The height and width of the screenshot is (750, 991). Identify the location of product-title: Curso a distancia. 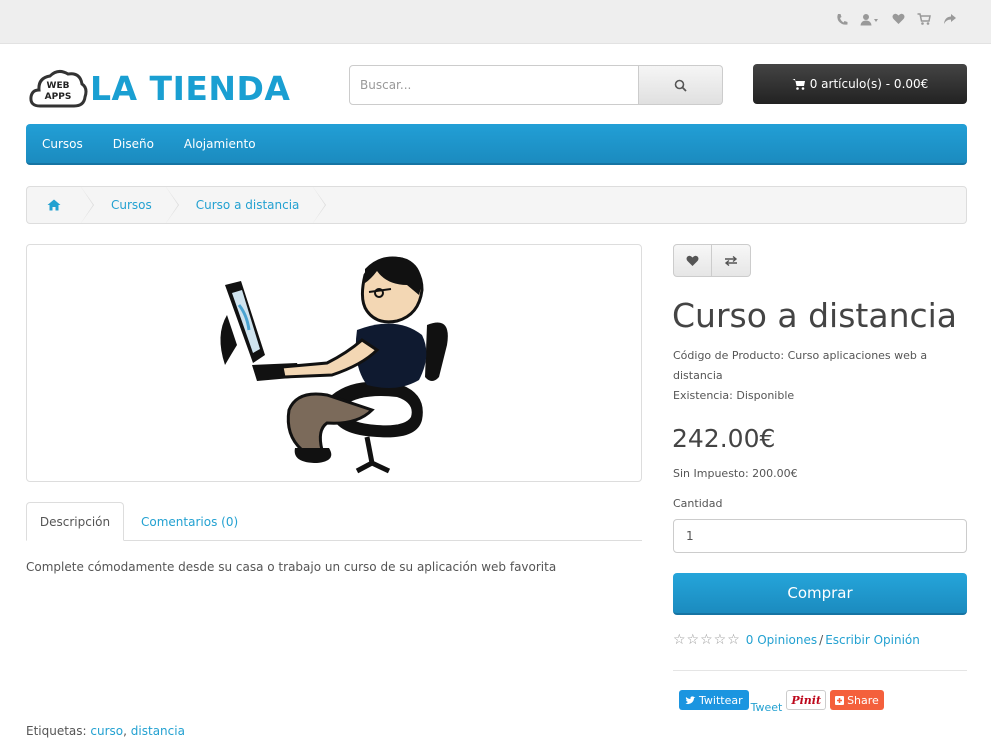
(815, 315).